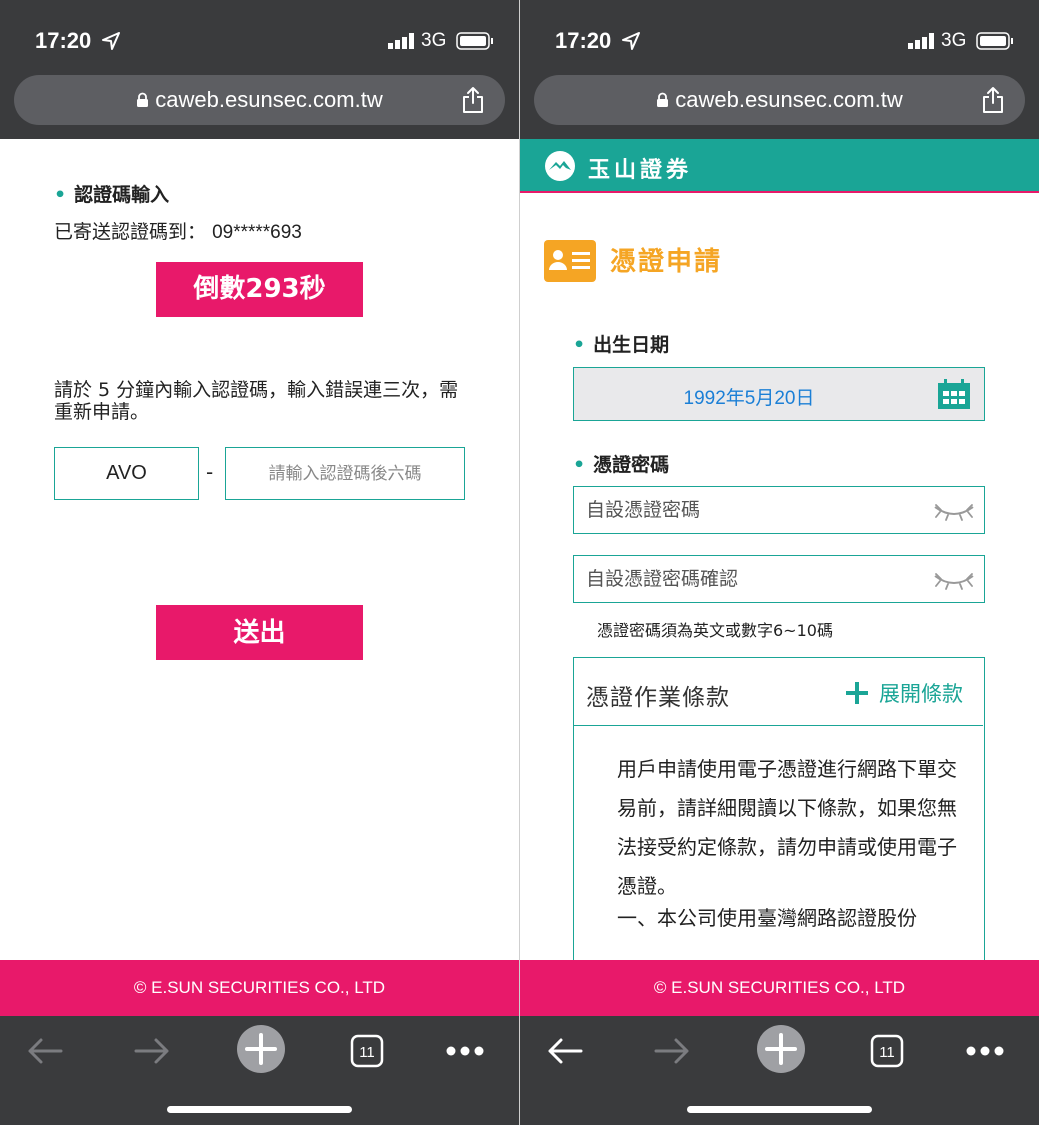 The height and width of the screenshot is (1125, 1039). Describe the element at coordinates (640, 170) in the screenshot. I see `brand-name: 玉山證券` at that location.